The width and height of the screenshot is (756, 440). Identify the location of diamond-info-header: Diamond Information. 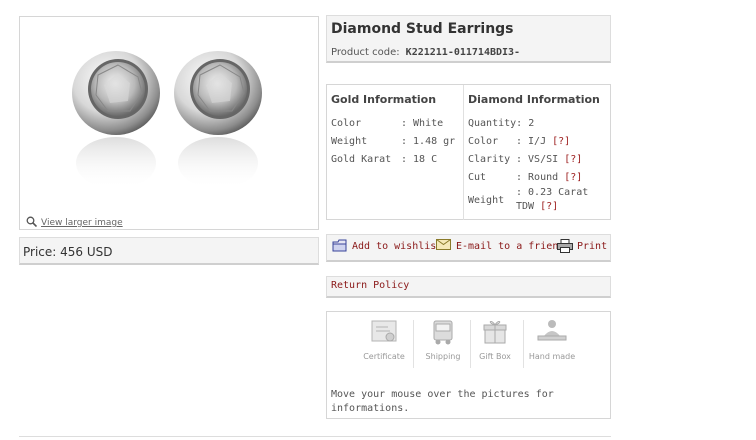
(534, 99).